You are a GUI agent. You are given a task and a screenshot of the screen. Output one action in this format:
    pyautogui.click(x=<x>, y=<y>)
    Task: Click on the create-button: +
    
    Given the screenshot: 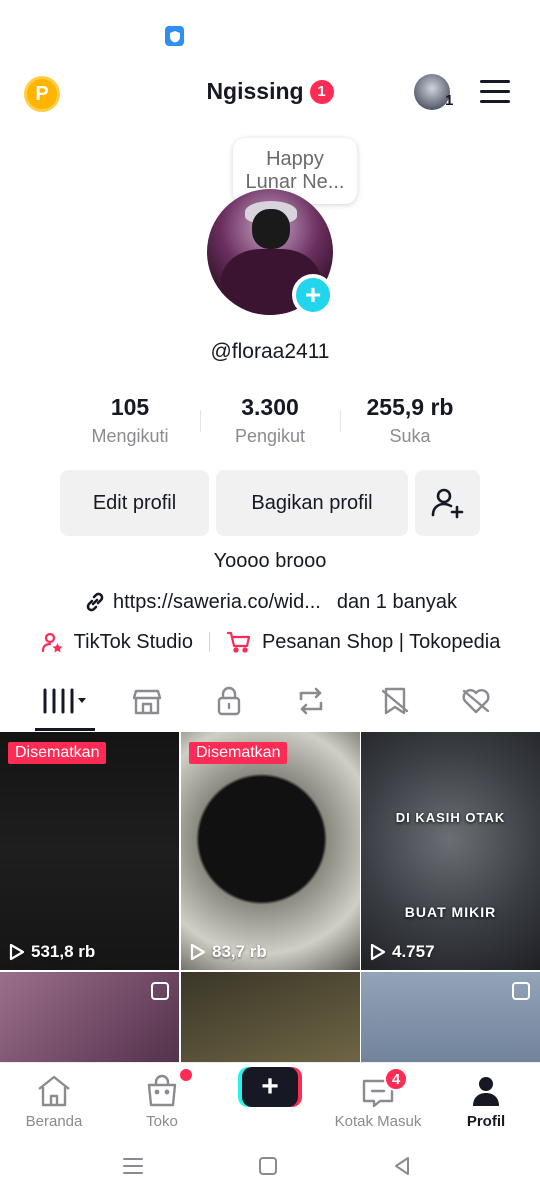 What is the action you would take?
    pyautogui.click(x=270, y=1087)
    